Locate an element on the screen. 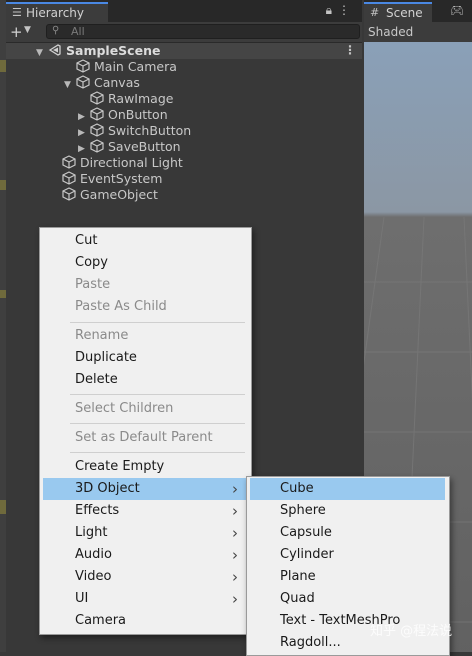 The image size is (472, 656). menu-item: Light › is located at coordinates (145, 533).